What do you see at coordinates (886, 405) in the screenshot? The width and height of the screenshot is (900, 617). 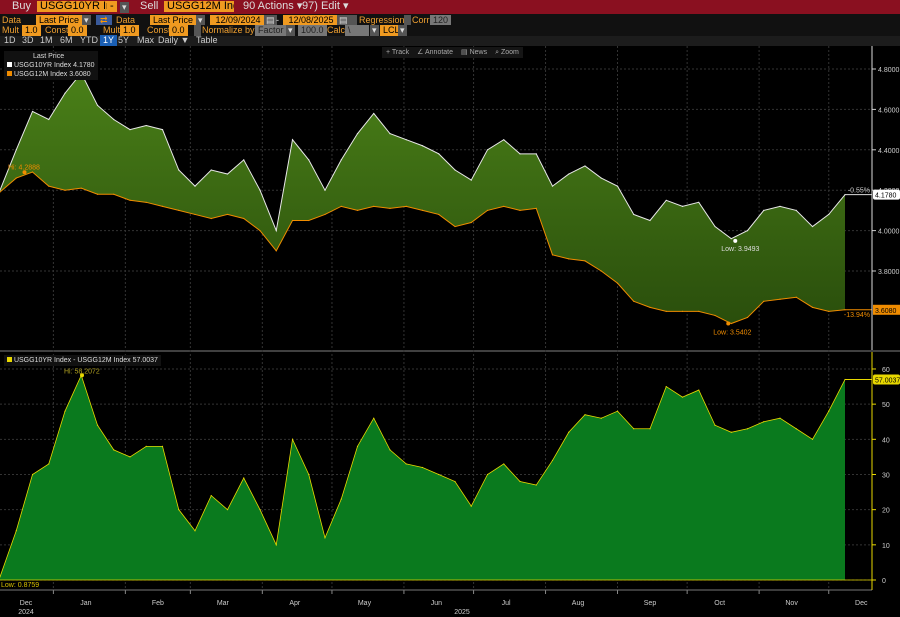 I see `y-tick-label: 50` at bounding box center [886, 405].